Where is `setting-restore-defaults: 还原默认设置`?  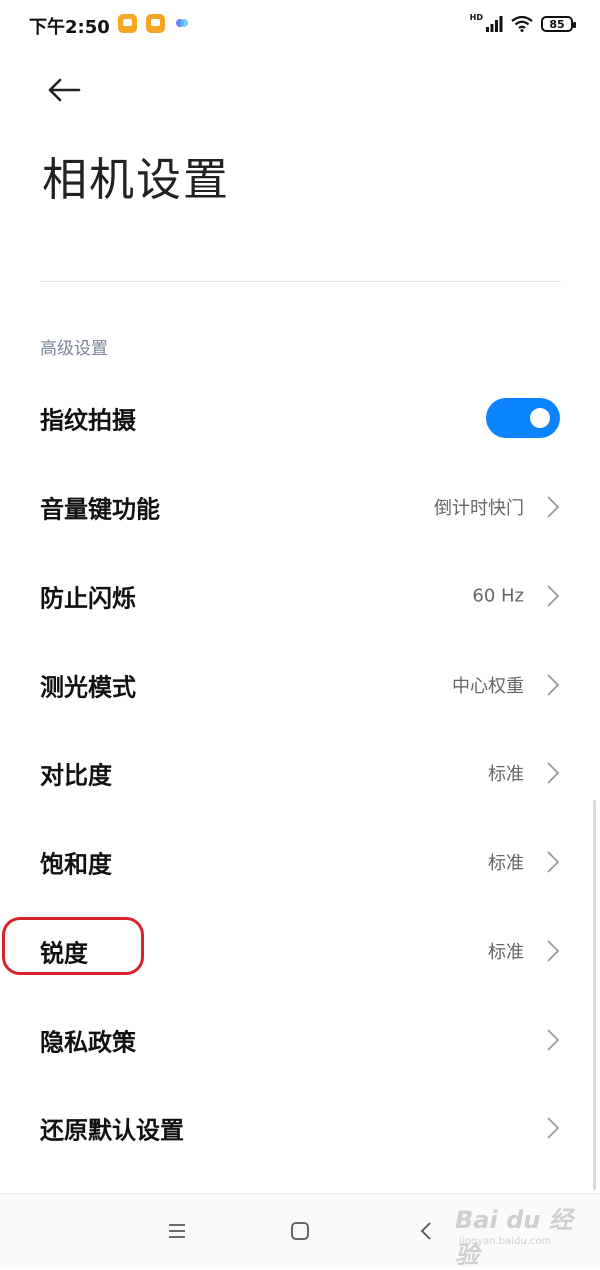 setting-restore-defaults: 还原默认设置 is located at coordinates (300, 1127).